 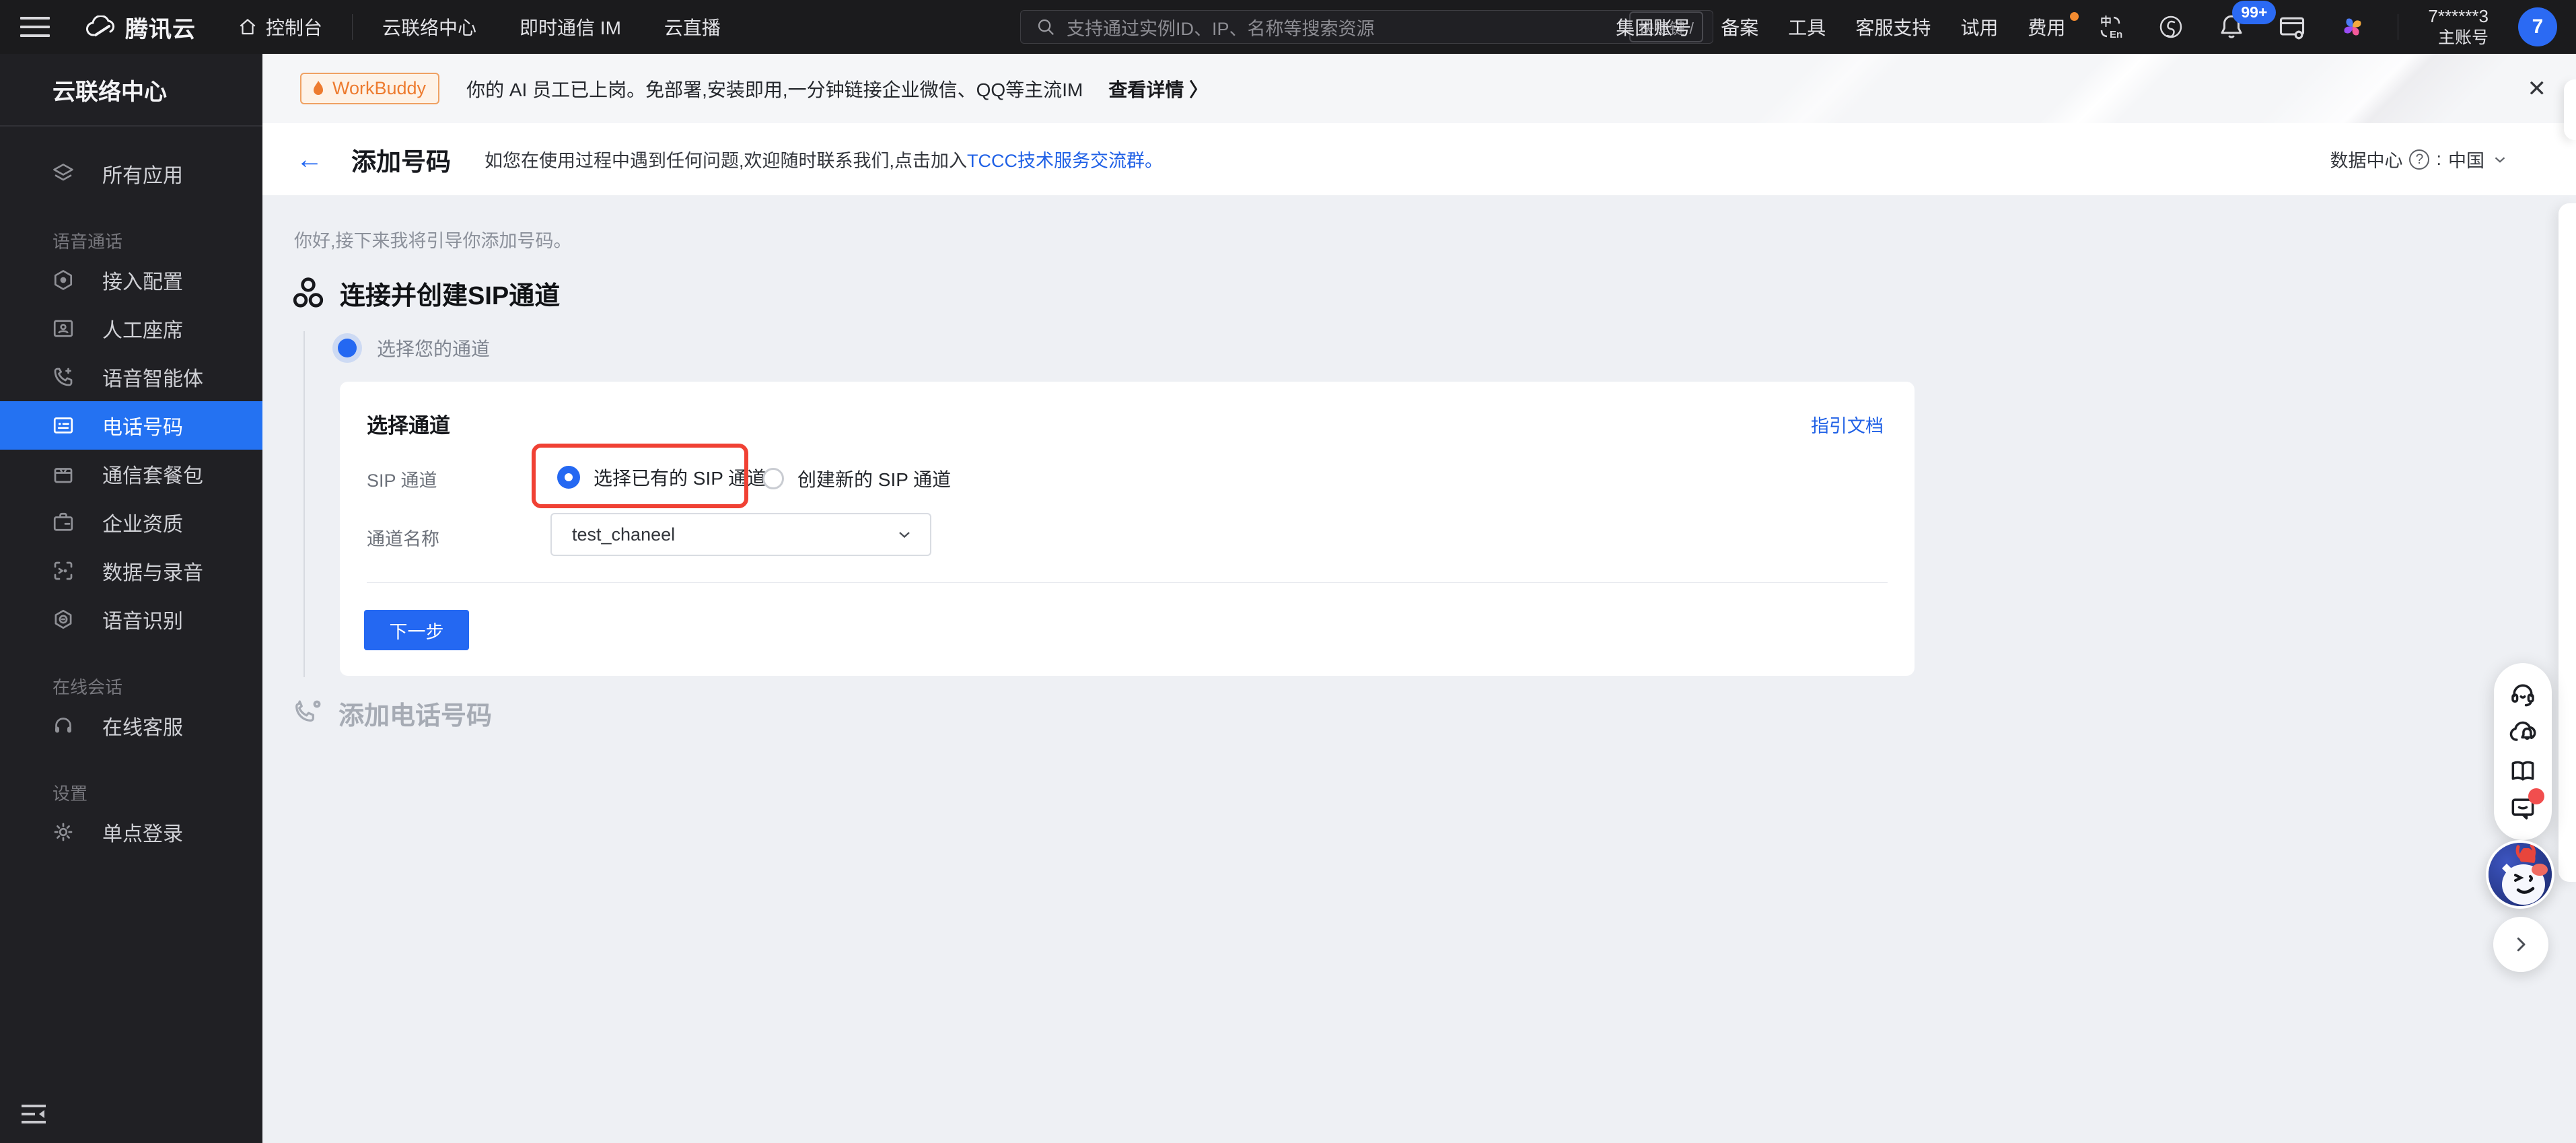 What do you see at coordinates (309, 159) in the screenshot?
I see `back-arrow-icon: ←` at bounding box center [309, 159].